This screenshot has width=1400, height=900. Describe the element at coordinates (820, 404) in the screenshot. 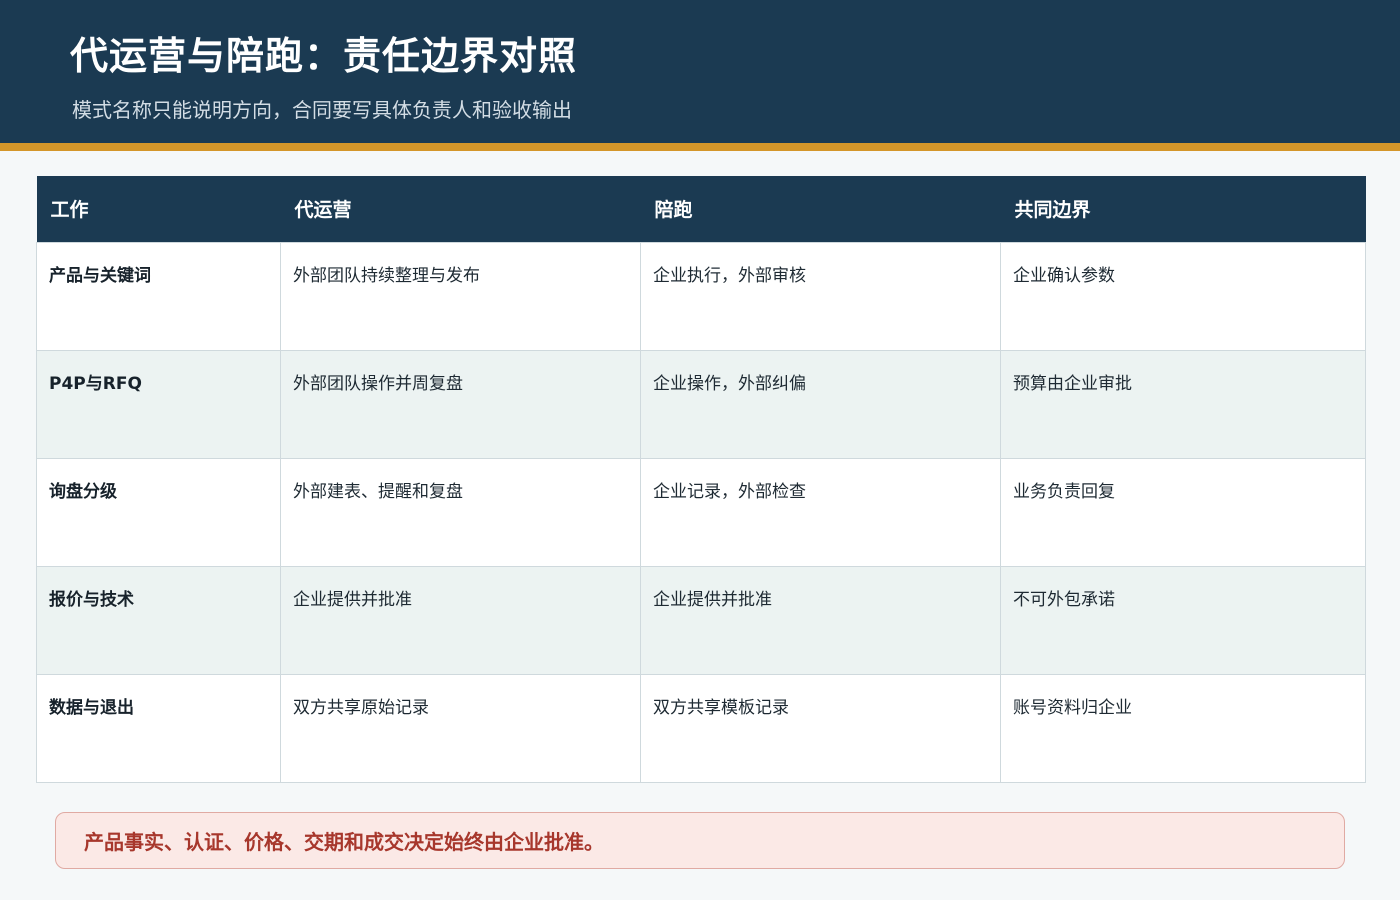

I see `table-cell: 企业操作，外部纠偏` at that location.